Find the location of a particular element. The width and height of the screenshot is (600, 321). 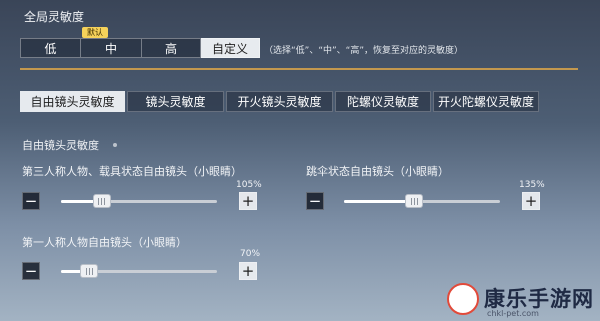

tab-fire-camera-sensitivity: 开火镜头灵敏度 is located at coordinates (279, 101).